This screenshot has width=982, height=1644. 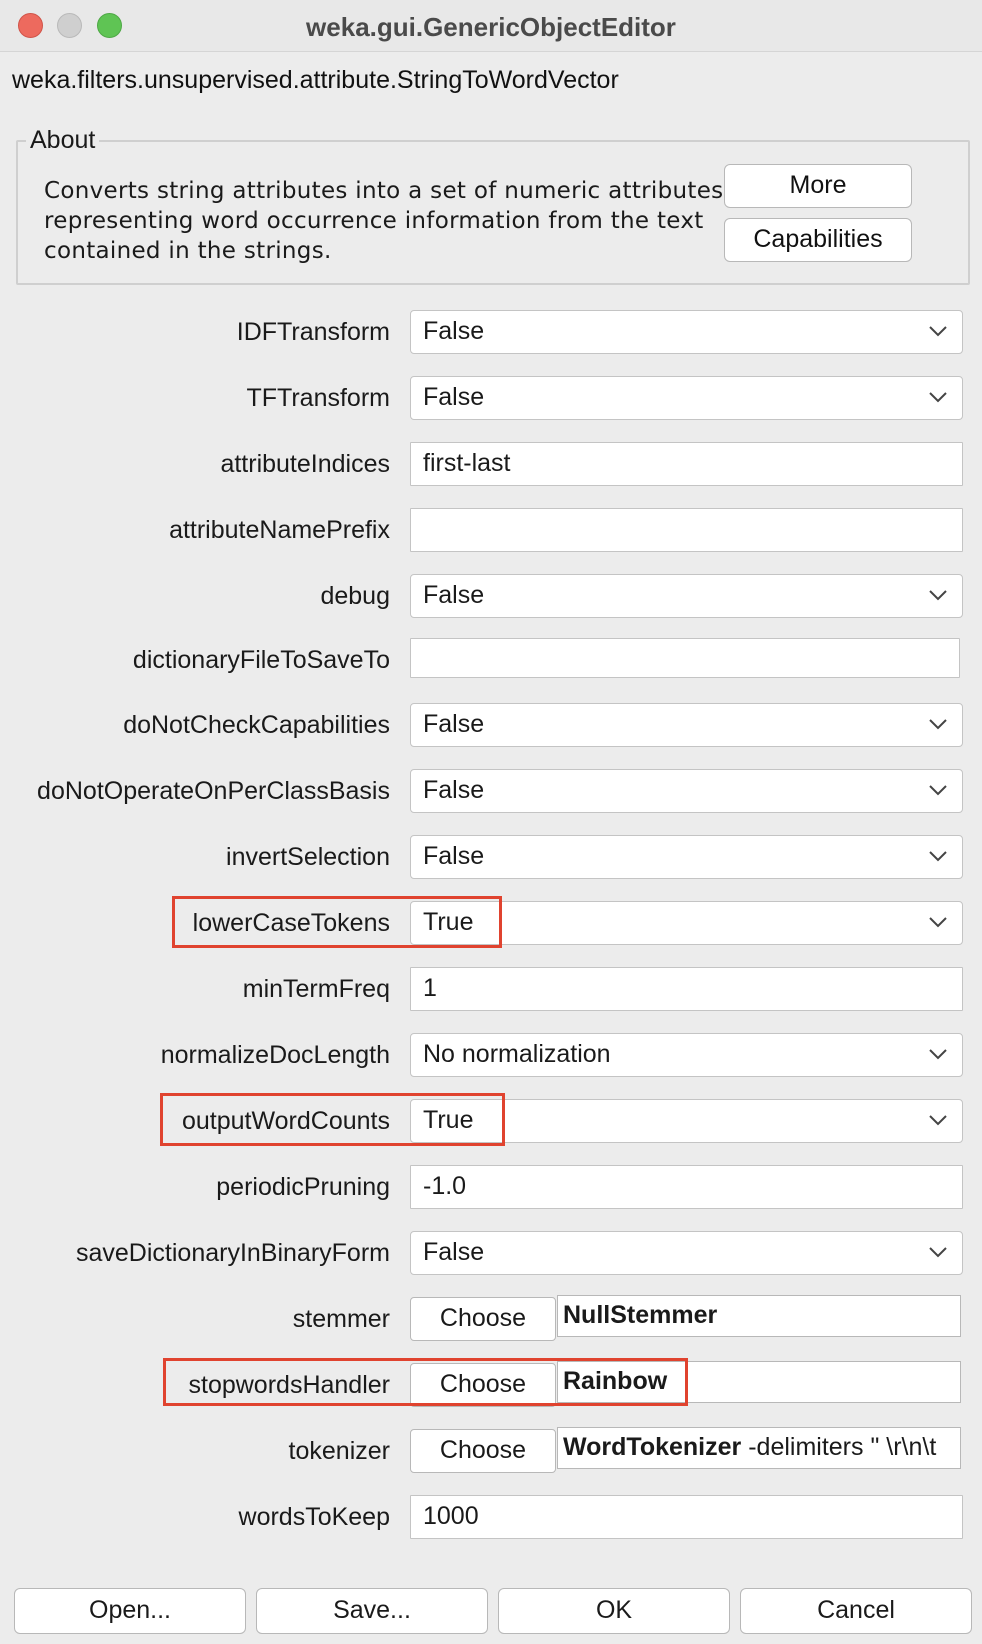 I want to click on property-label-mintermfreq: minTermFreq, so click(x=316, y=989).